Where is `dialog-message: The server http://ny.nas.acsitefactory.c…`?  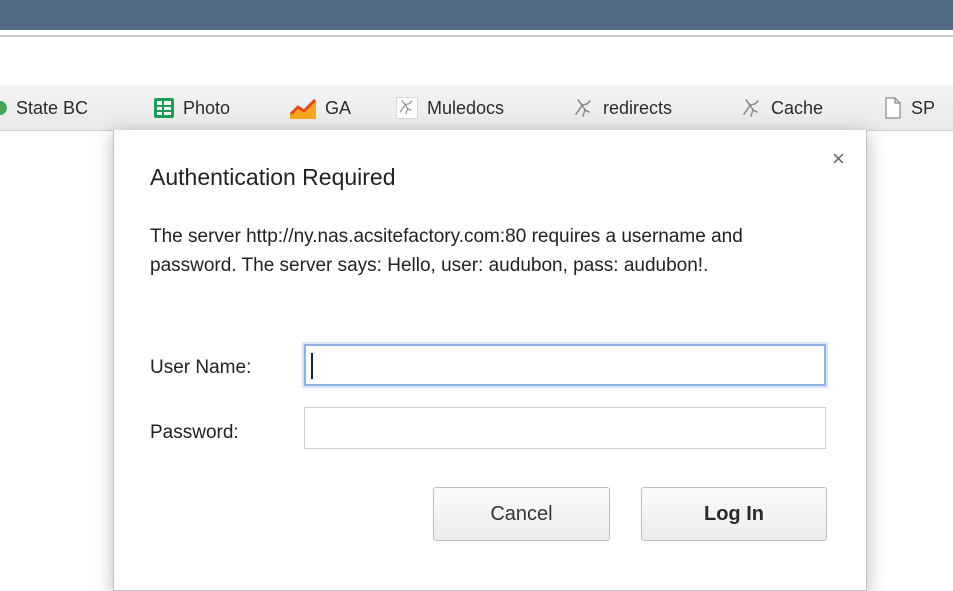
dialog-message: The server http://ny.nas.acsitefactory.c… is located at coordinates (446, 251).